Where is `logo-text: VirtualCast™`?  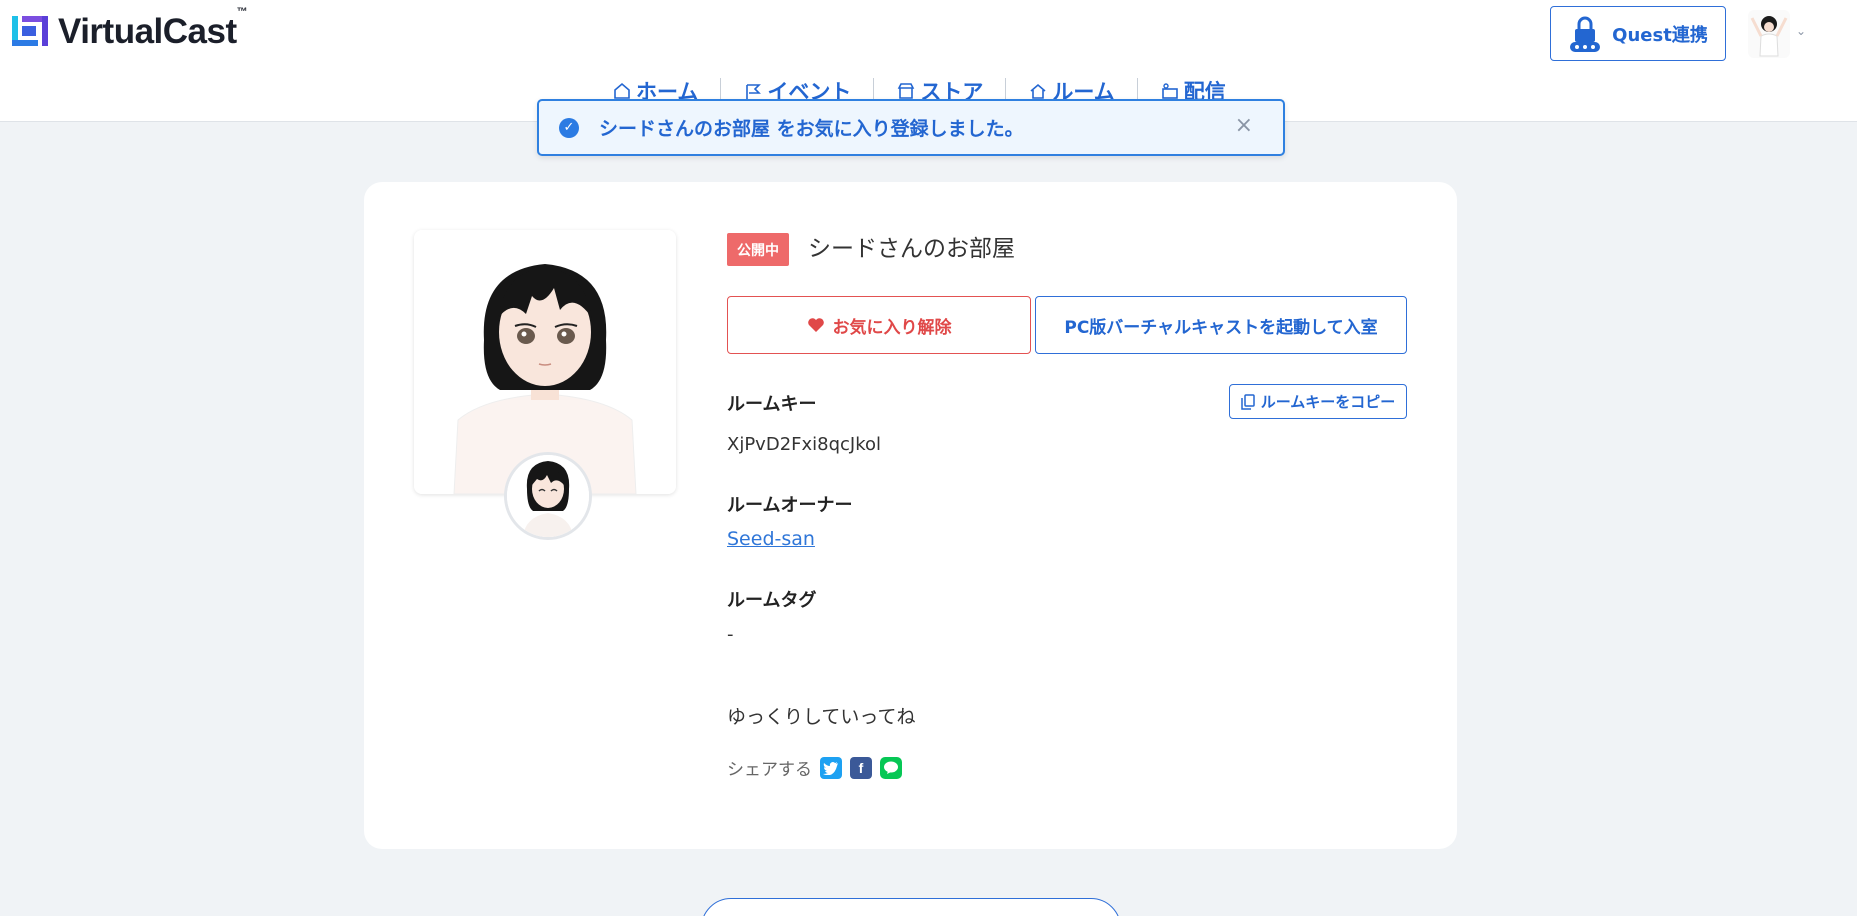
logo-text: VirtualCast™ is located at coordinates (153, 28).